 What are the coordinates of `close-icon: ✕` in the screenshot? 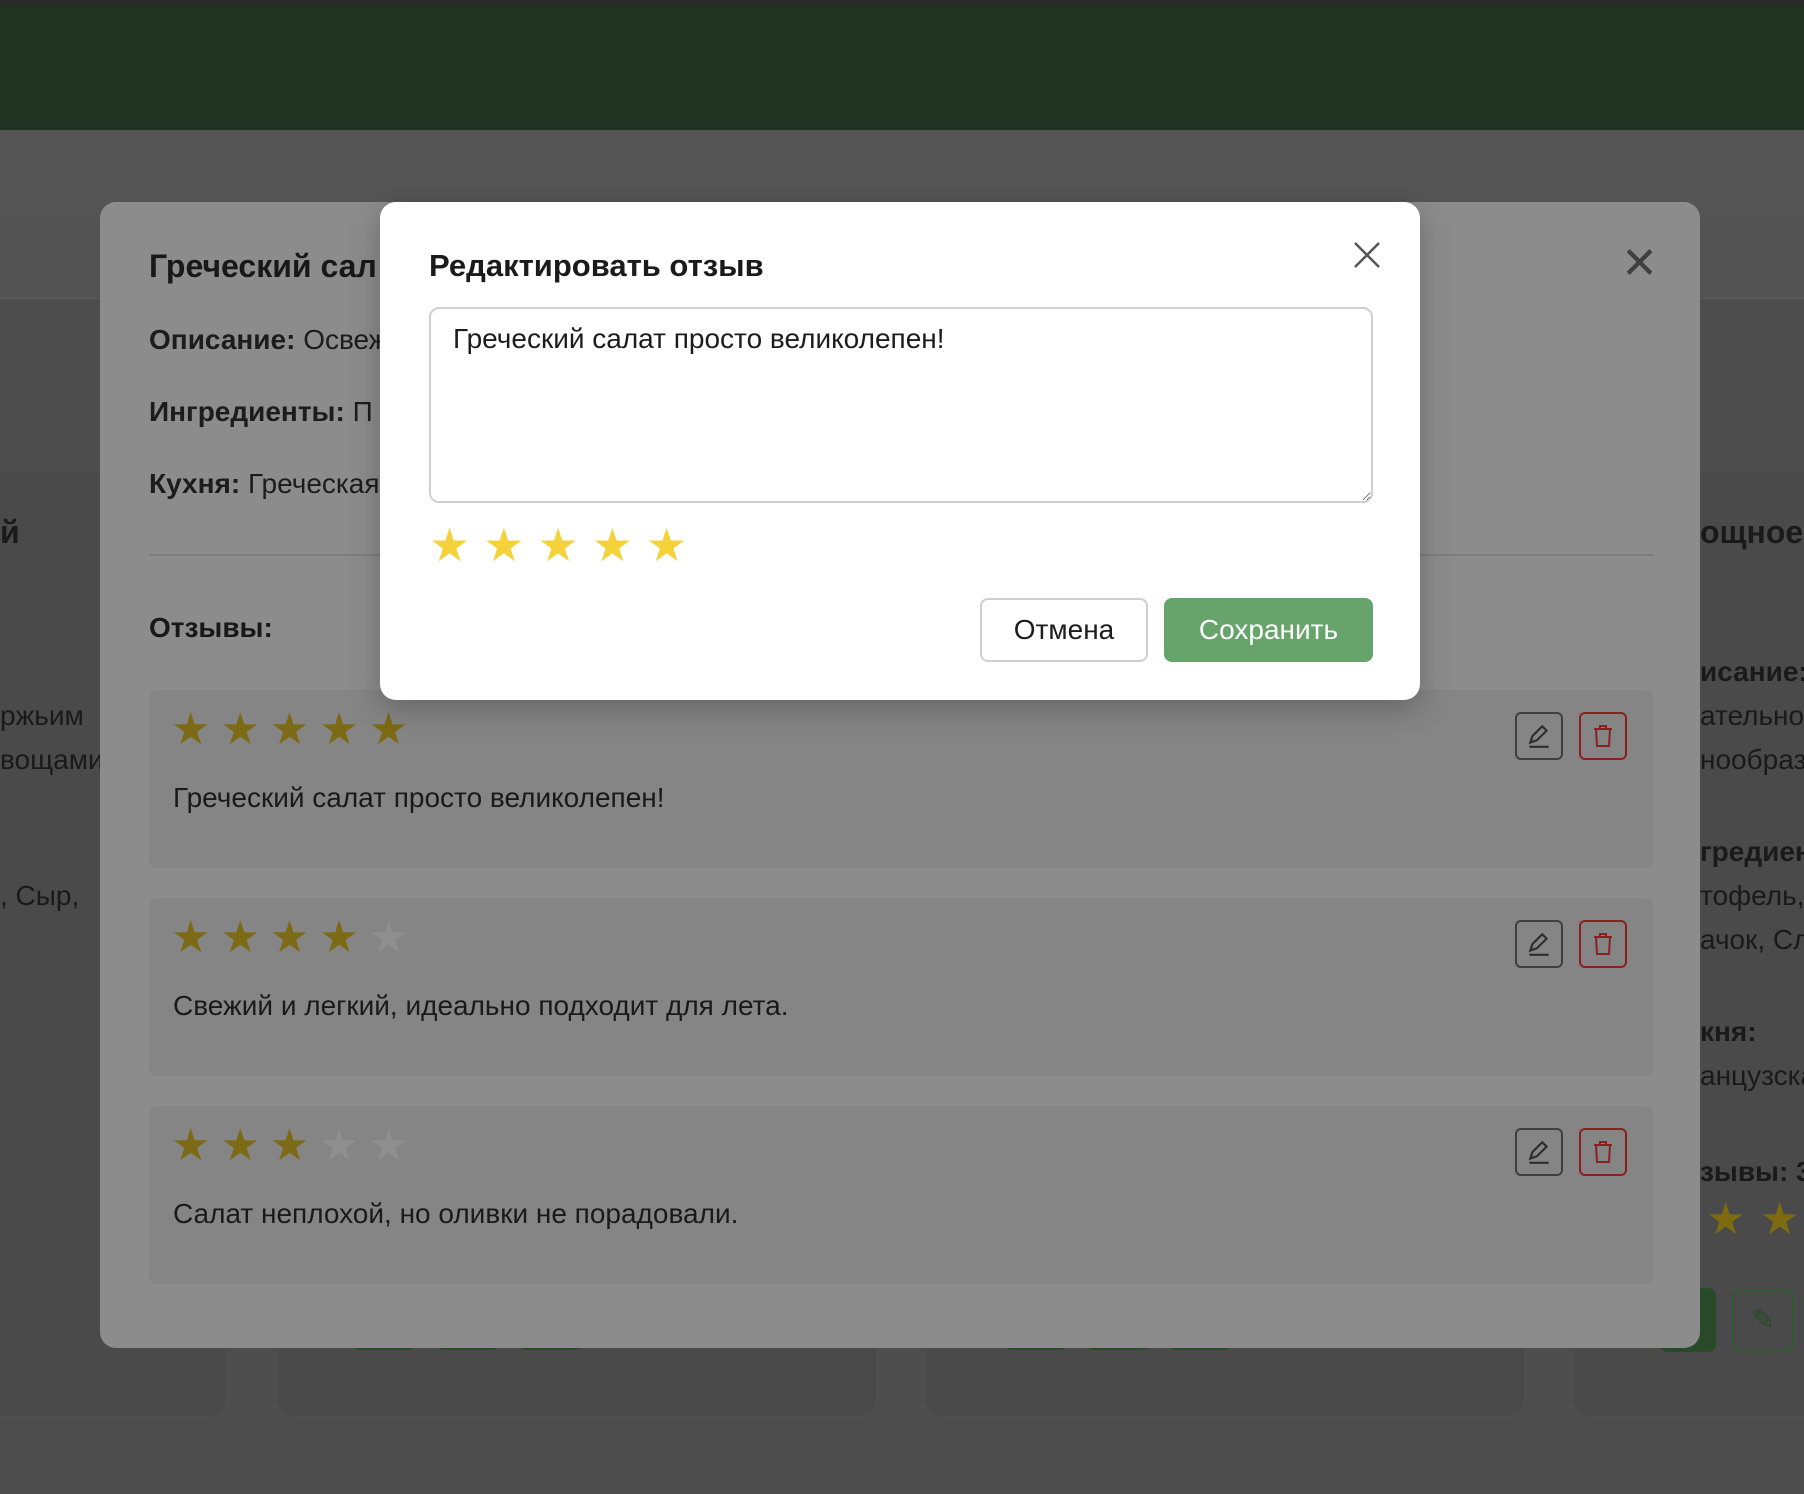 It's located at (1639, 264).